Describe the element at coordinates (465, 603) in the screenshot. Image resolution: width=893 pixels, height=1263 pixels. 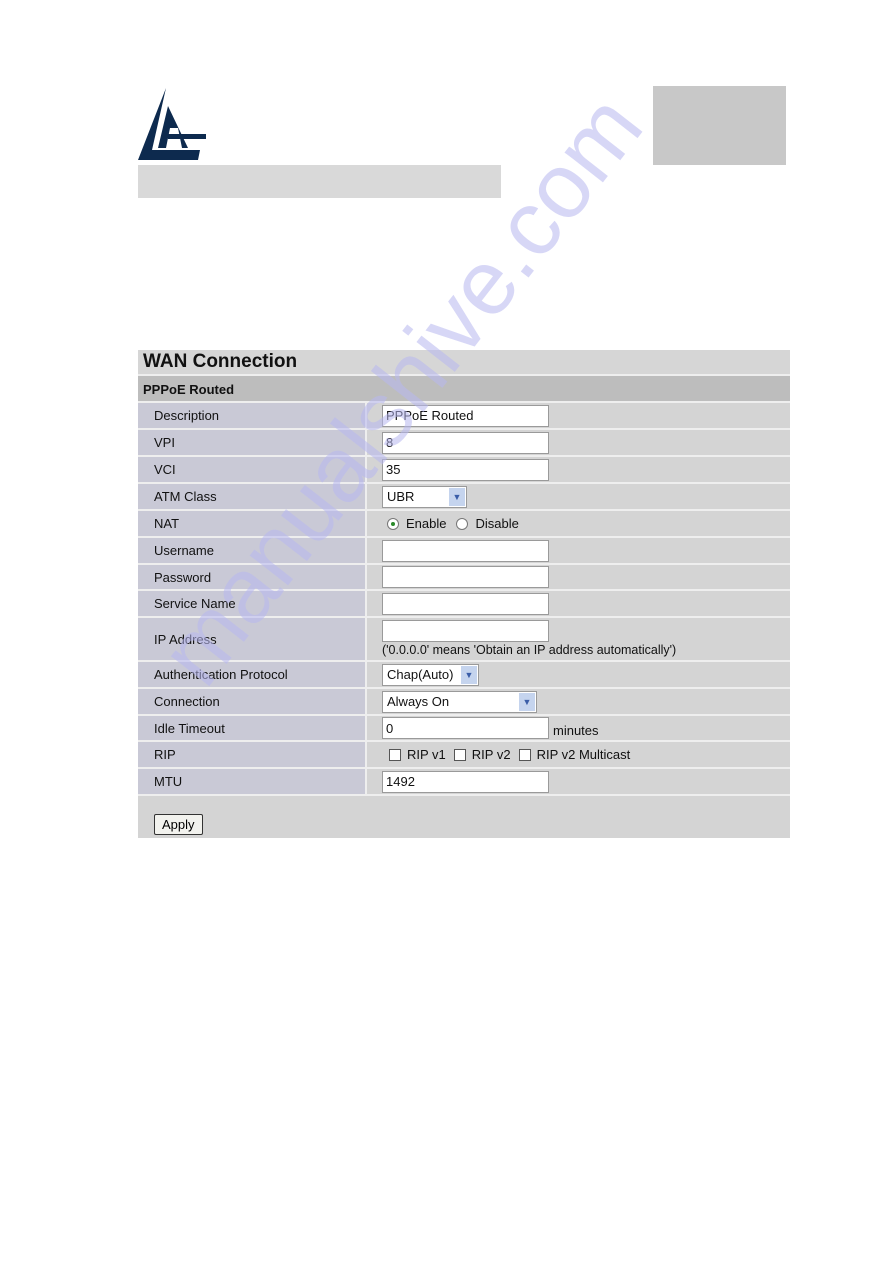
I see `service-name-input` at that location.